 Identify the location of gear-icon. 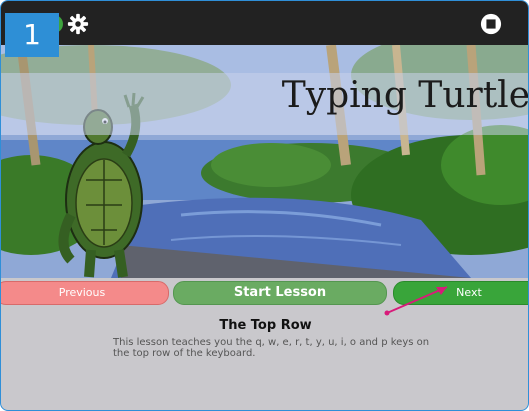
(78, 24).